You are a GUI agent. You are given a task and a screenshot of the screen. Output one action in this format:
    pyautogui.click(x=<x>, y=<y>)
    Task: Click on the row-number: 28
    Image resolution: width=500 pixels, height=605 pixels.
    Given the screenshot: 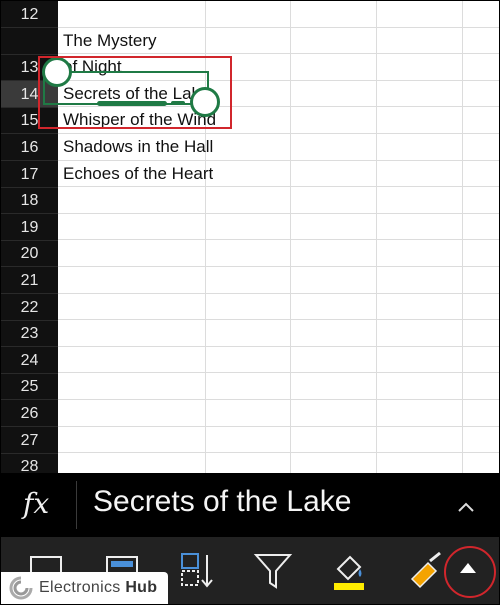 What is the action you would take?
    pyautogui.click(x=29, y=463)
    